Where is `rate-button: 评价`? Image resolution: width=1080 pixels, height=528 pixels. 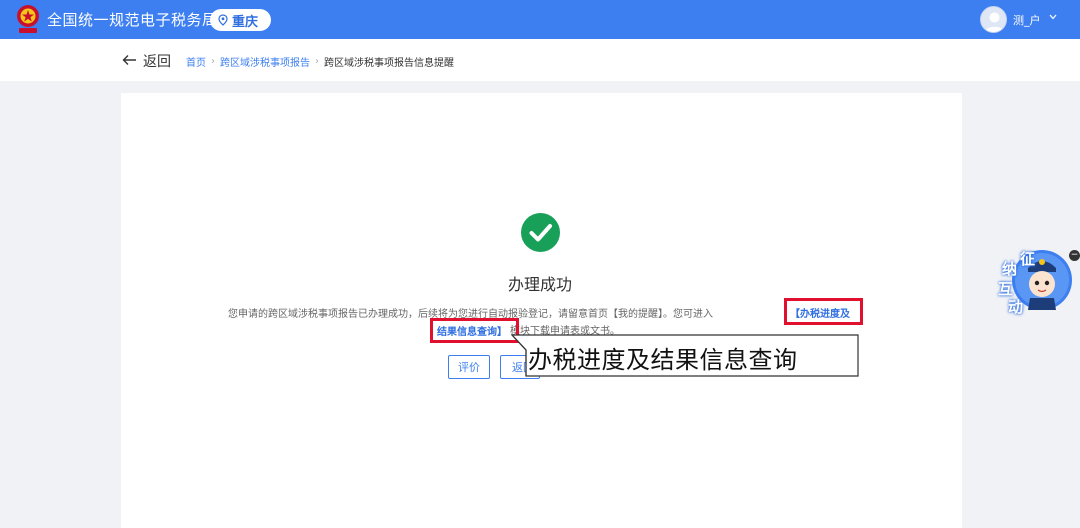
rate-button: 评价 is located at coordinates (469, 367).